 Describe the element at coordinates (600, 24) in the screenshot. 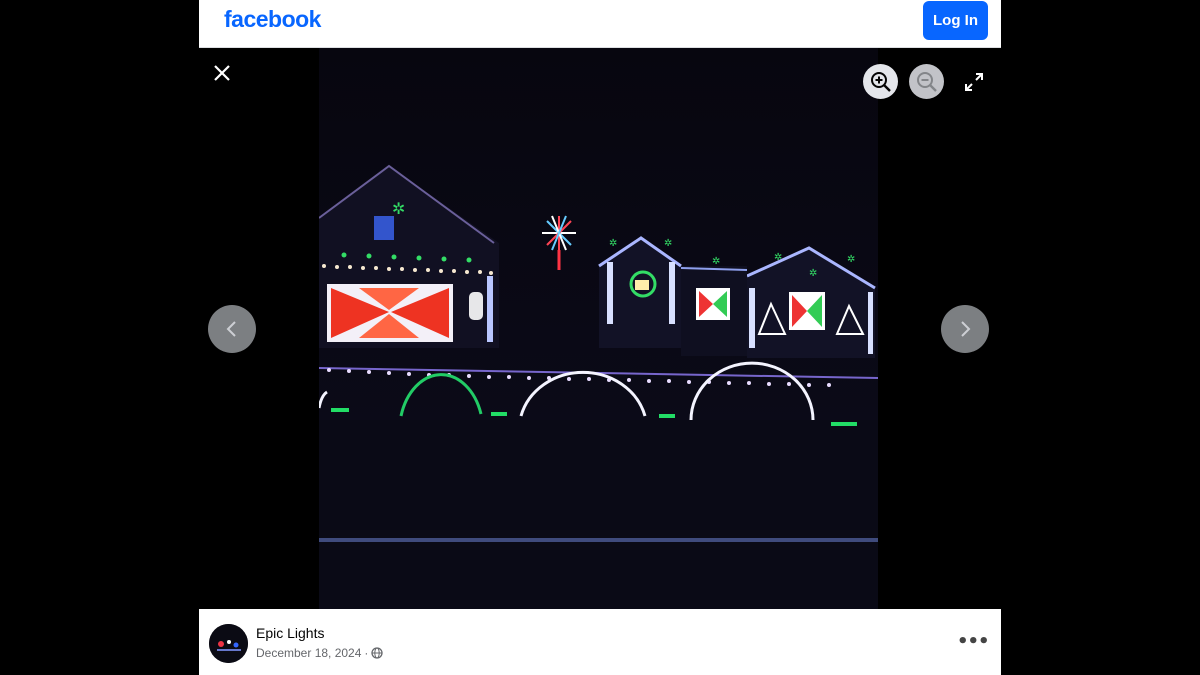

I see `top-navigation-bar: facebook Log In` at that location.